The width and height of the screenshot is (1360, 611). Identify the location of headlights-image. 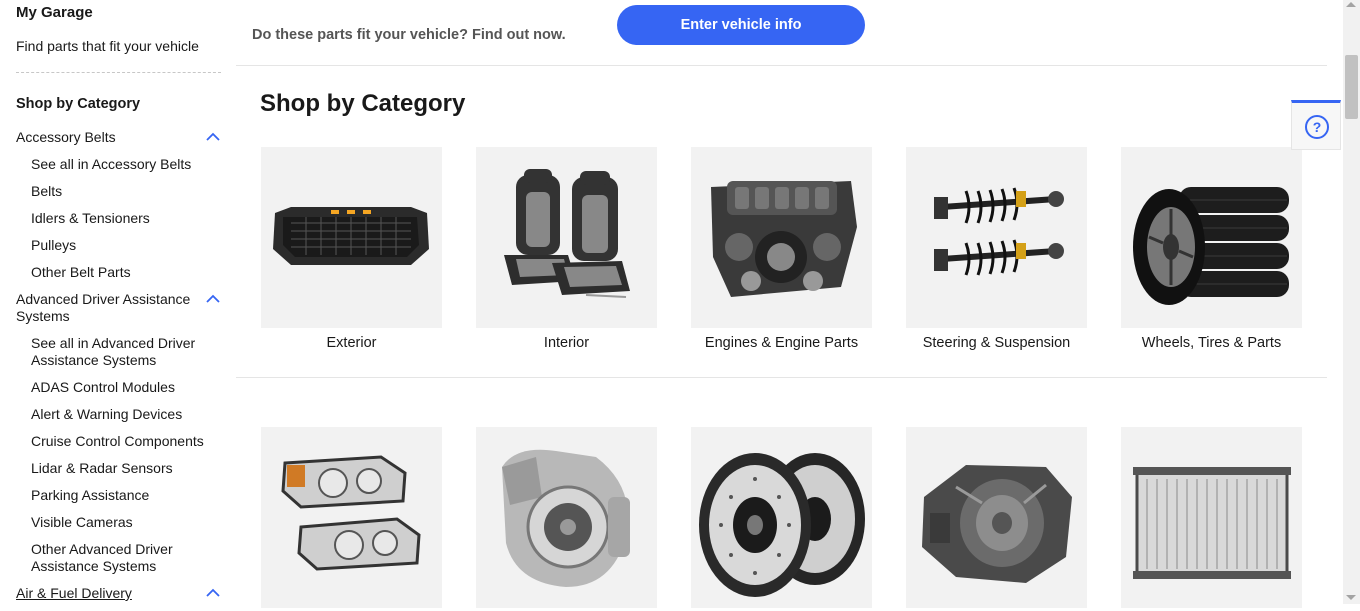
(351, 517).